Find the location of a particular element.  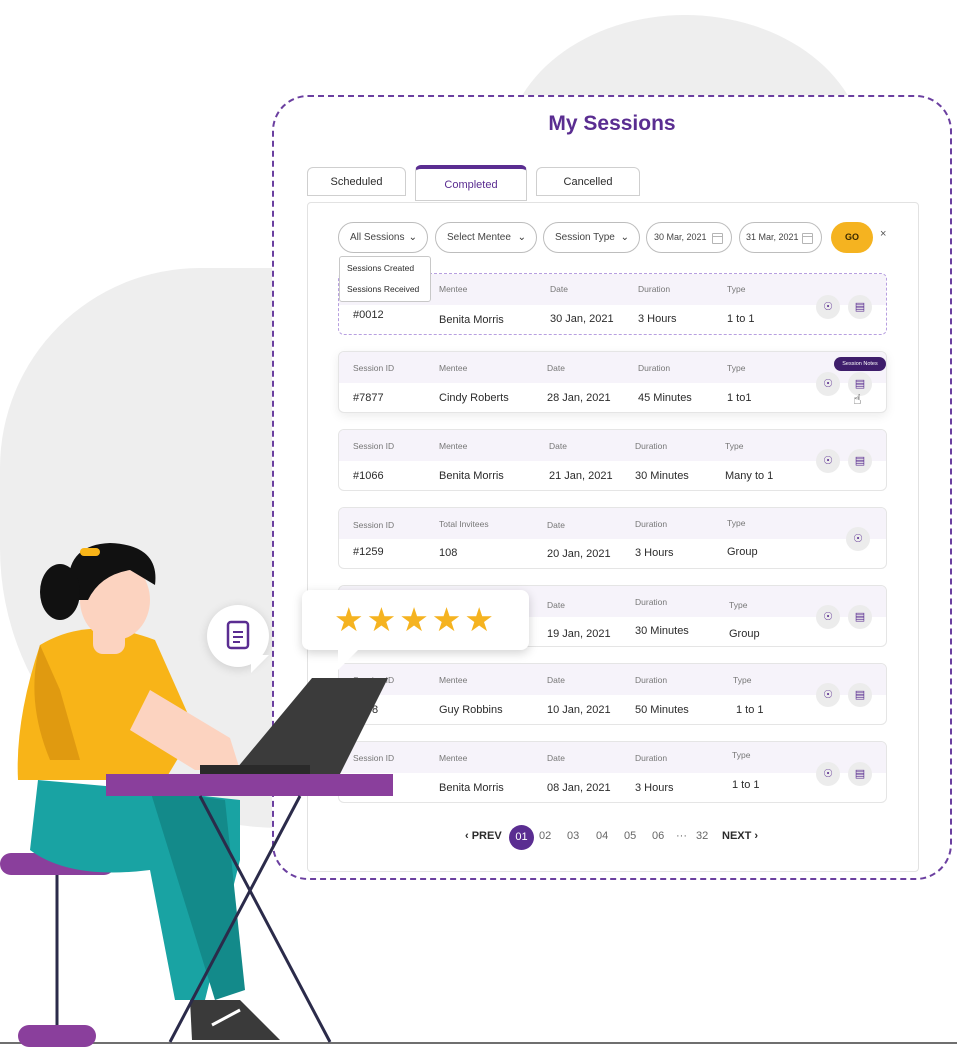

tab-completed: Completed is located at coordinates (471, 183).